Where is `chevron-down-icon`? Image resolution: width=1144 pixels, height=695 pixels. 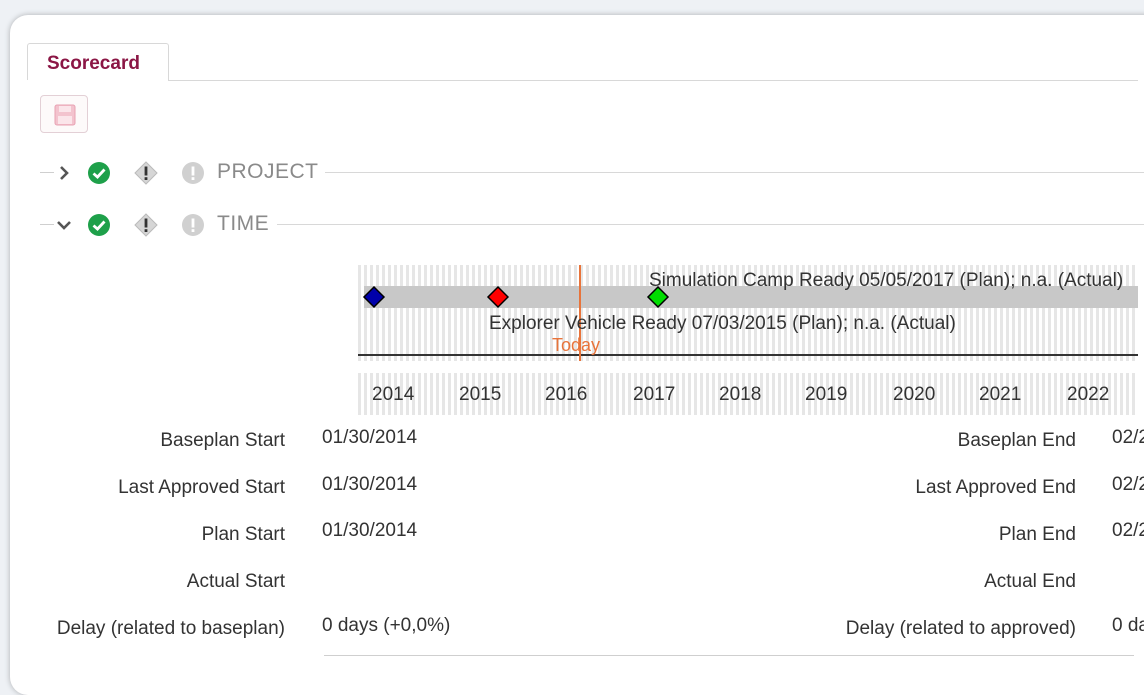 chevron-down-icon is located at coordinates (64, 225).